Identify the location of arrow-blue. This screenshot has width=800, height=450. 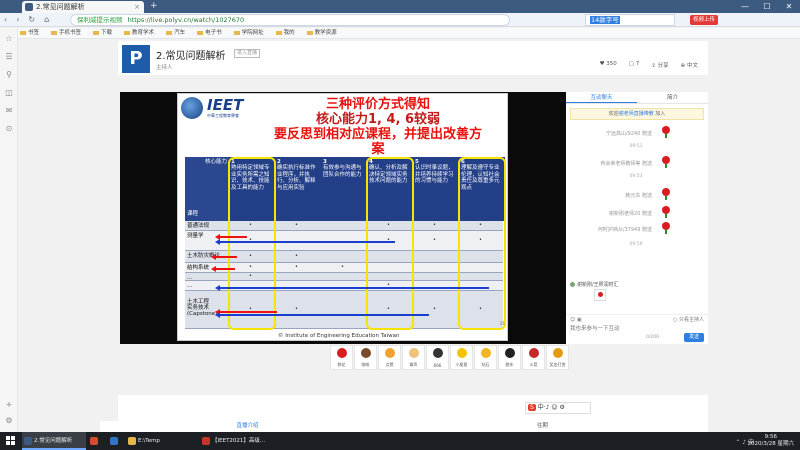
(352, 288).